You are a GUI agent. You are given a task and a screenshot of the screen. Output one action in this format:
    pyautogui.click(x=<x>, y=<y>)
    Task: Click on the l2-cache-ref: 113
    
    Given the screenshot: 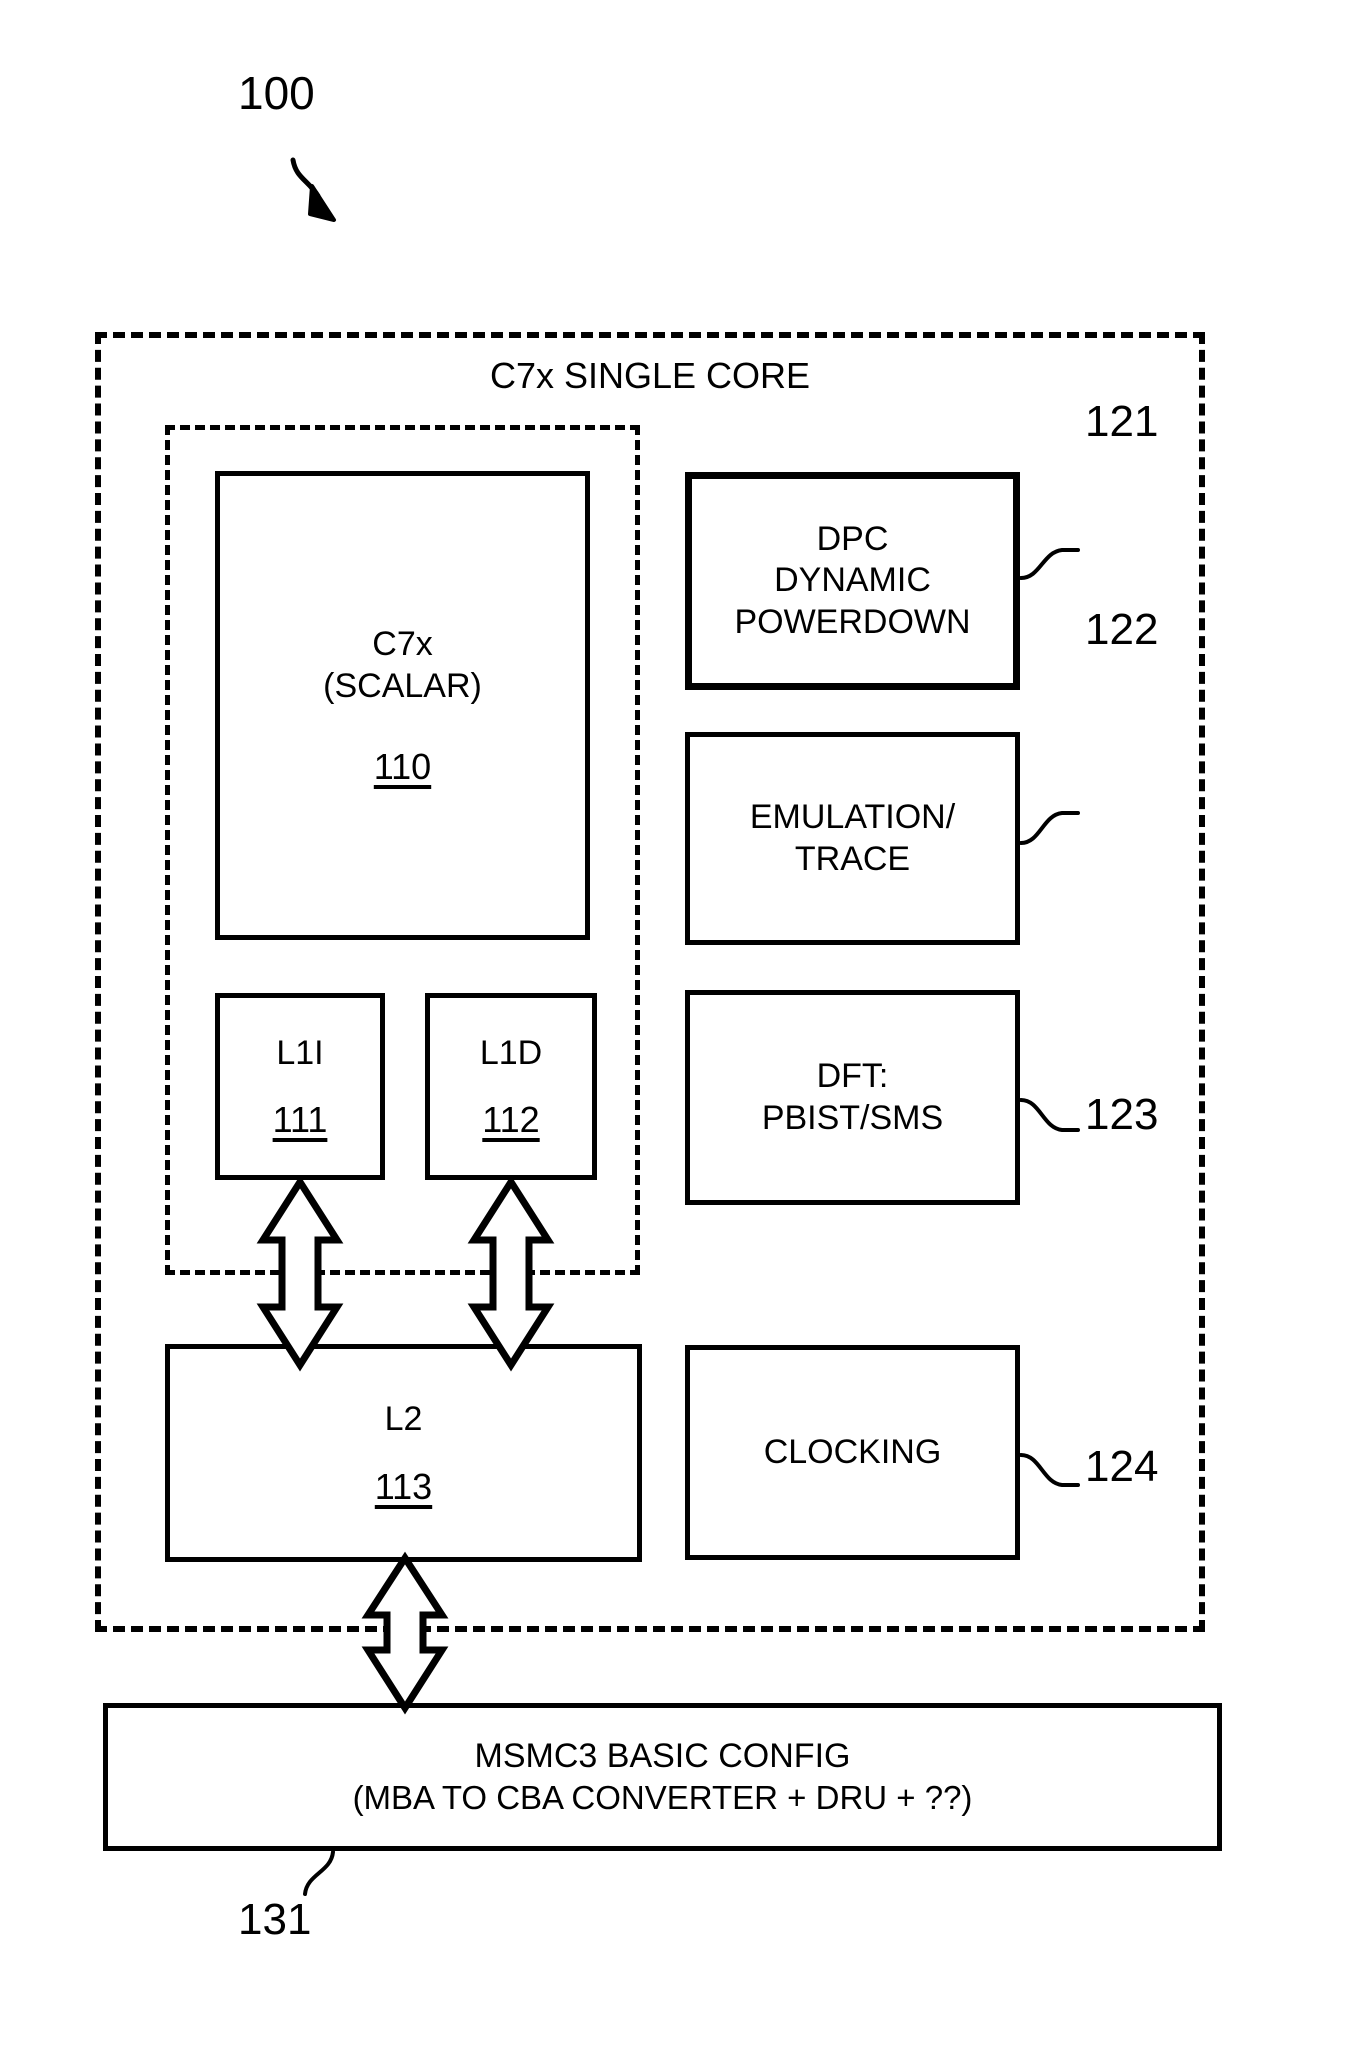 What is the action you would take?
    pyautogui.click(x=403, y=1486)
    